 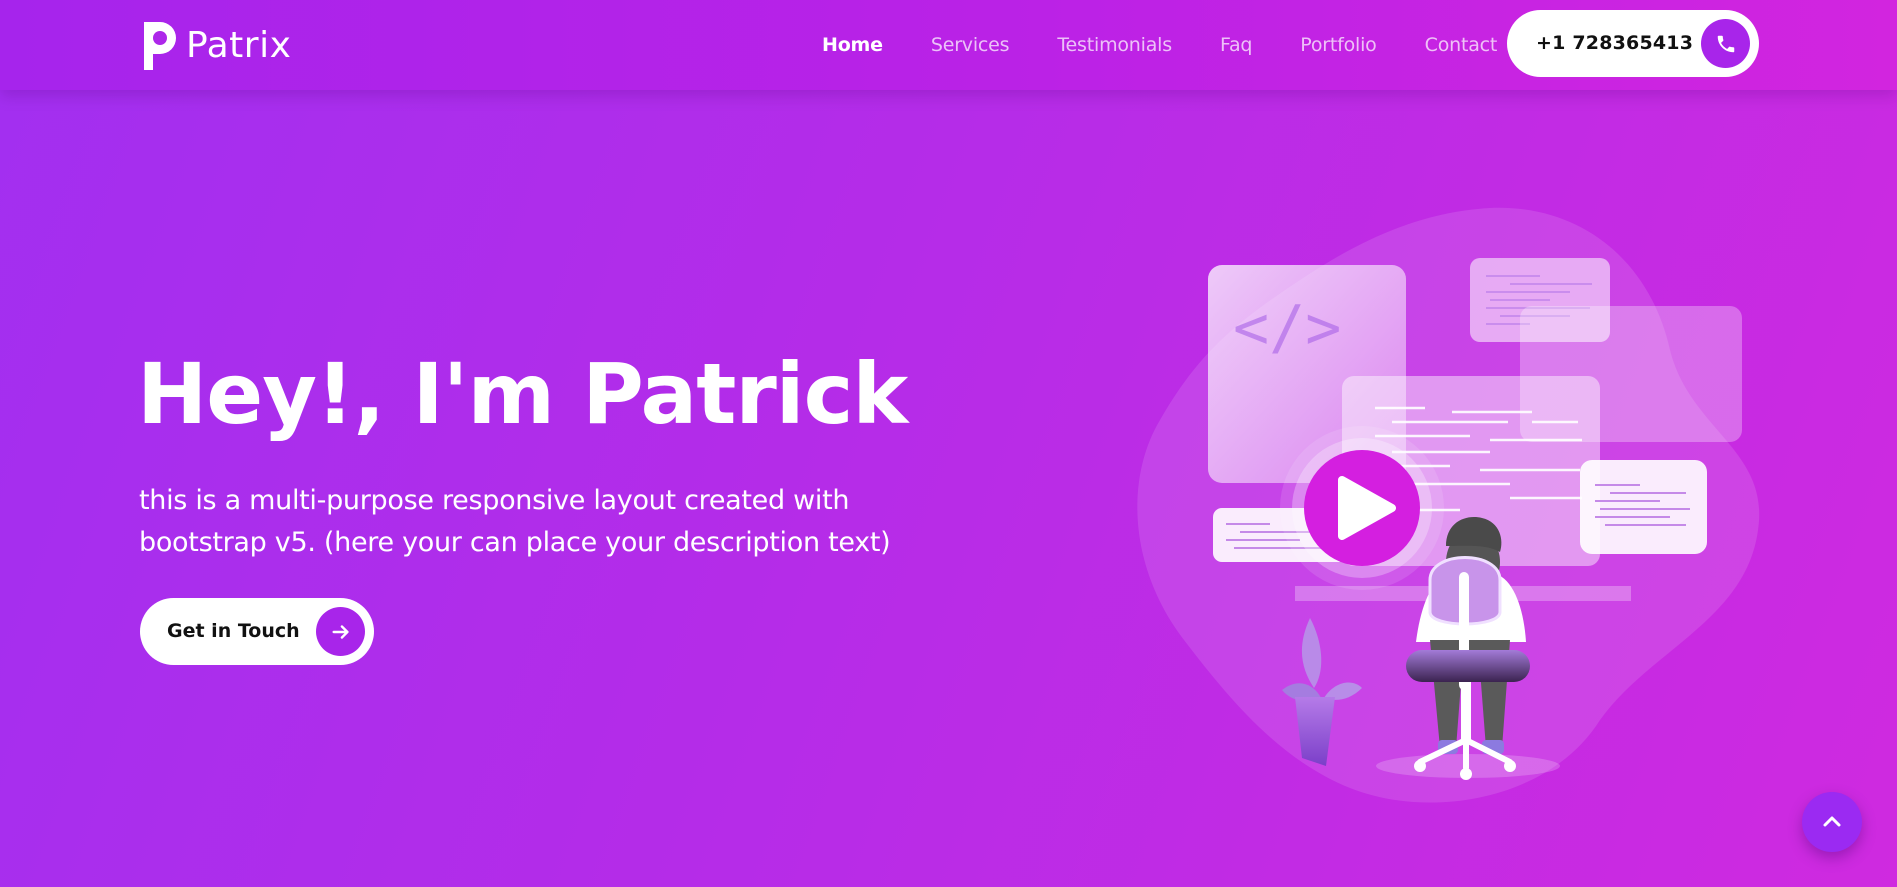 I want to click on get-in-touch-button: Get in Touch, so click(x=257, y=631).